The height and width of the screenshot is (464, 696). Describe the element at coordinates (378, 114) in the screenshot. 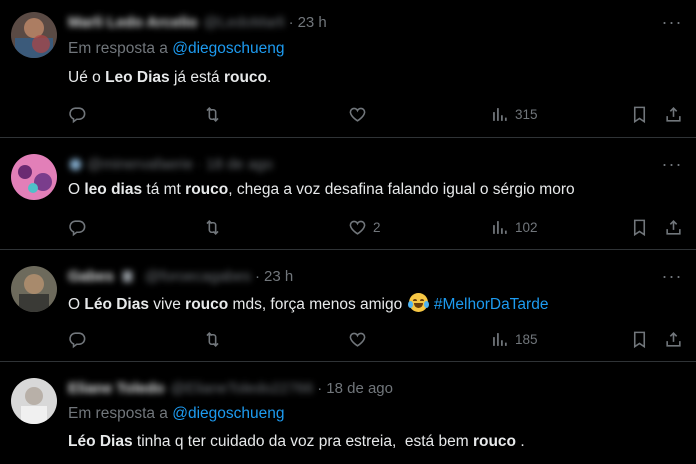

I see `action-bar: 315` at that location.